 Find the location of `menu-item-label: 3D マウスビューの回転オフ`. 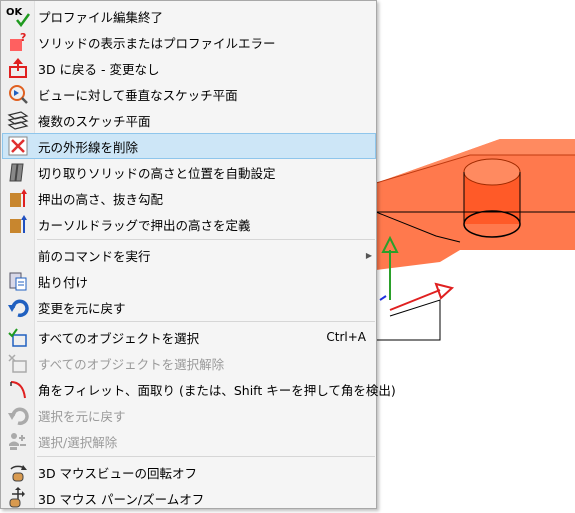

menu-item-label: 3D マウスビューの回転オフ is located at coordinates (118, 473).